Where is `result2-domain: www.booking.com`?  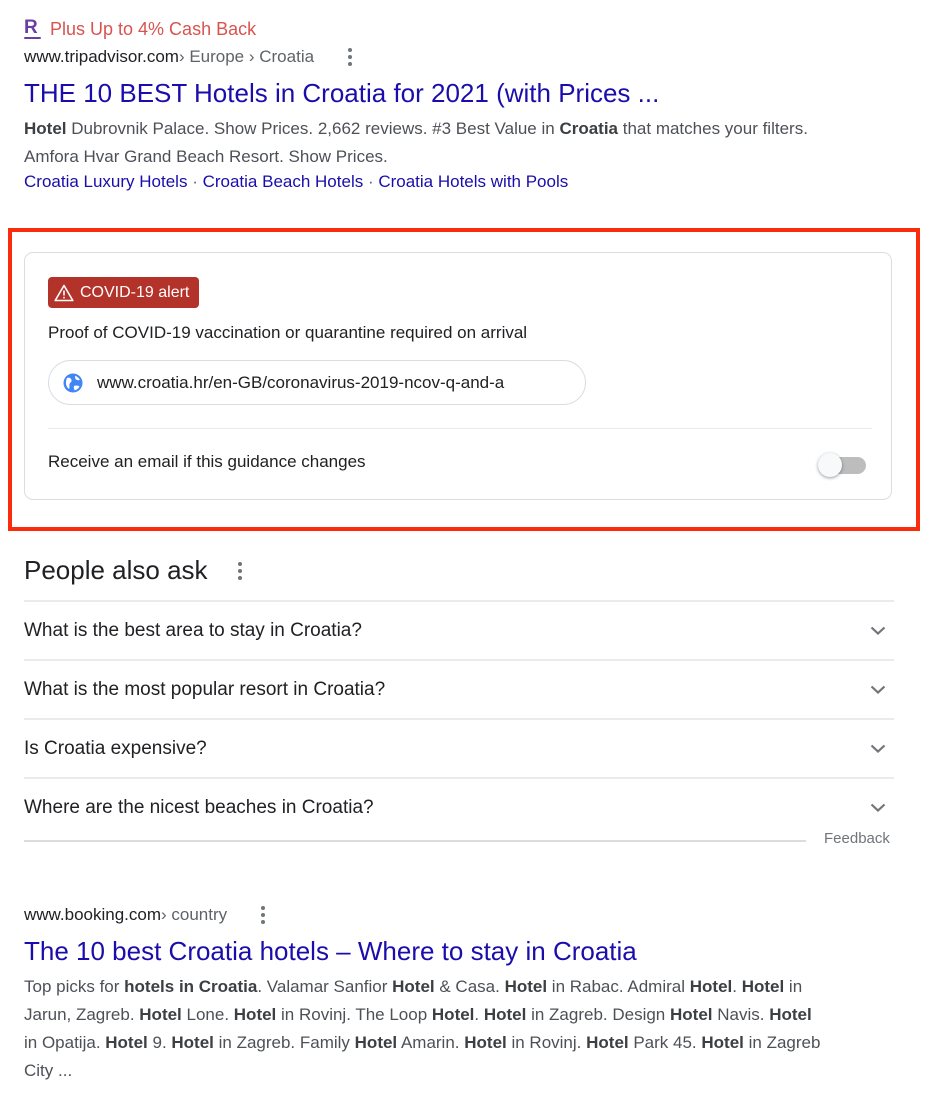 result2-domain: www.booking.com is located at coordinates (93, 914).